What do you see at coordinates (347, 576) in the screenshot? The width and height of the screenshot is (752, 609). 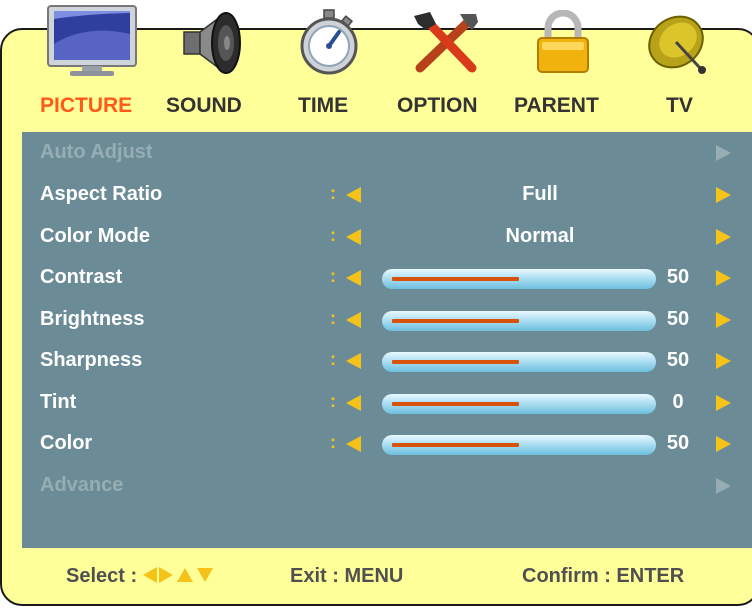 I see `footer-exit: Exit : MENU` at bounding box center [347, 576].